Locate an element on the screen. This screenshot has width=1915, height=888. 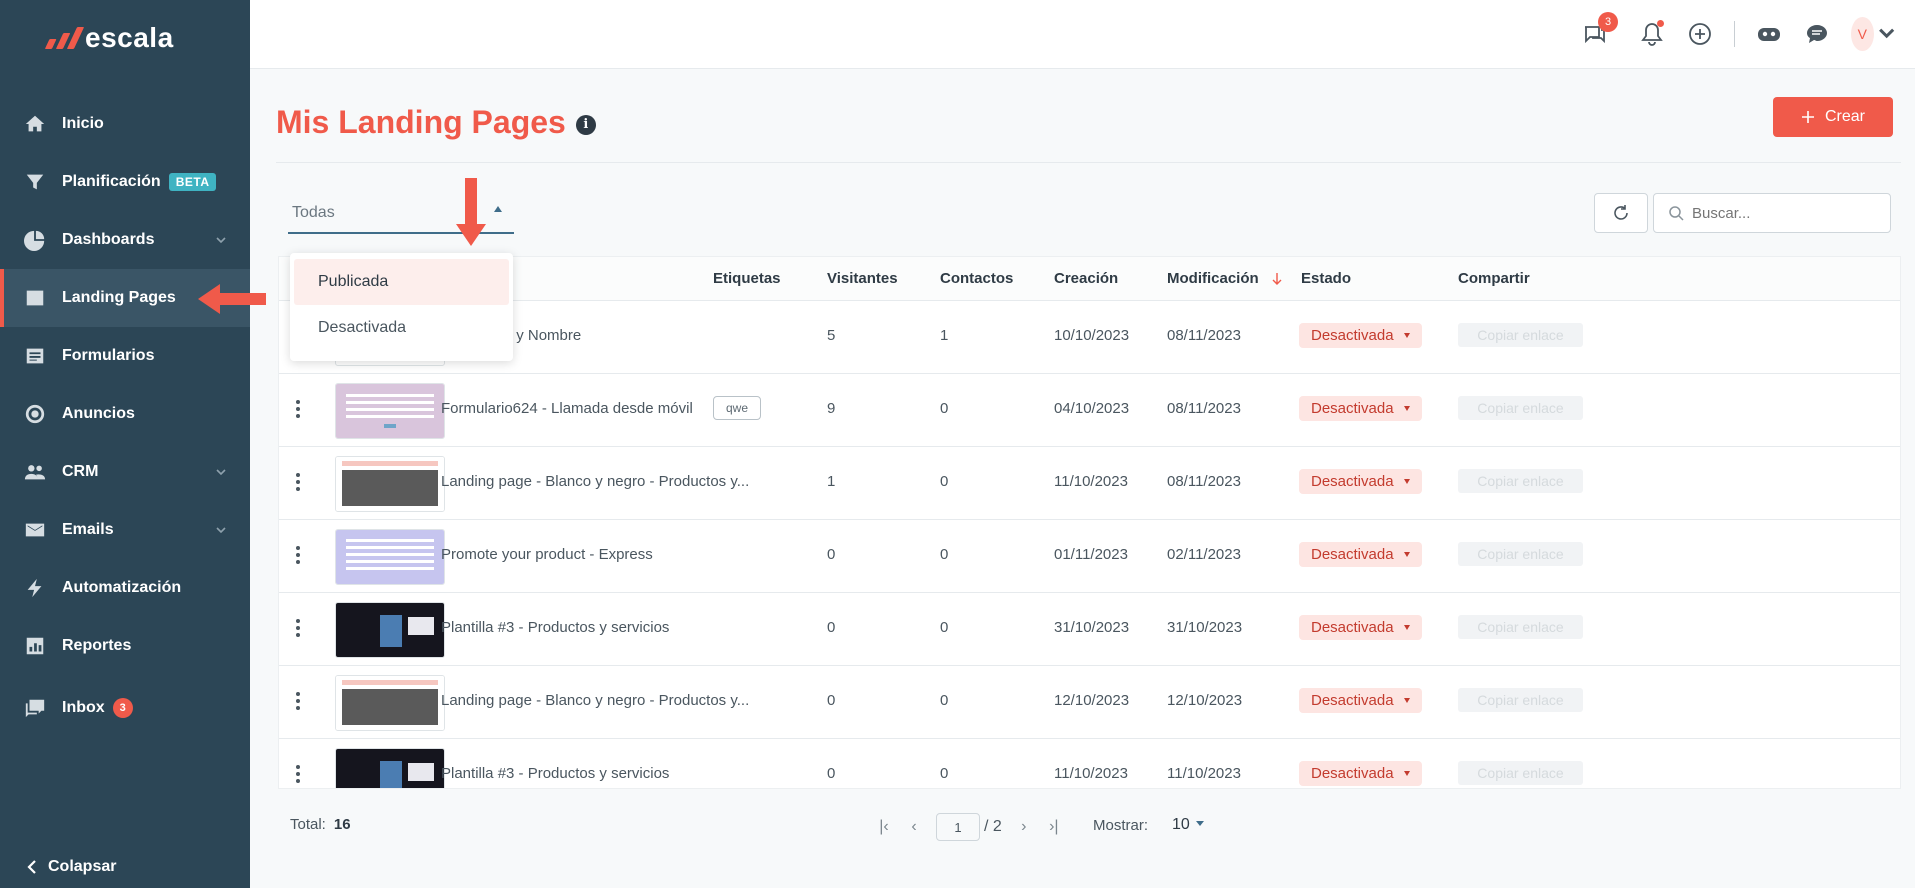
search-input is located at coordinates (1782, 213).